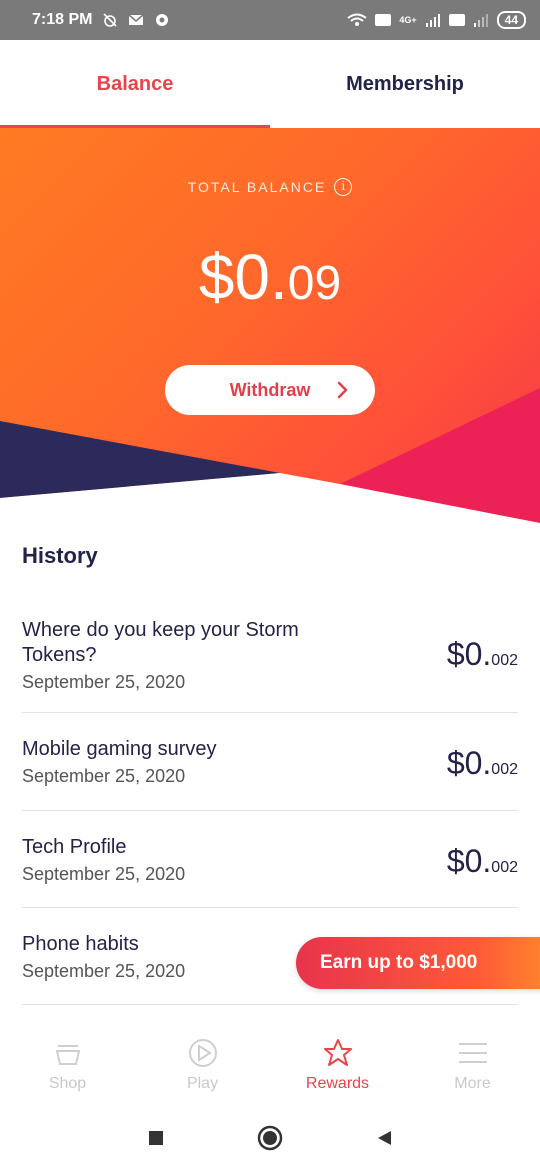 This screenshot has height=1170, width=540. Describe the element at coordinates (119, 749) in the screenshot. I see `history-item-title: Mobile gaming survey` at that location.